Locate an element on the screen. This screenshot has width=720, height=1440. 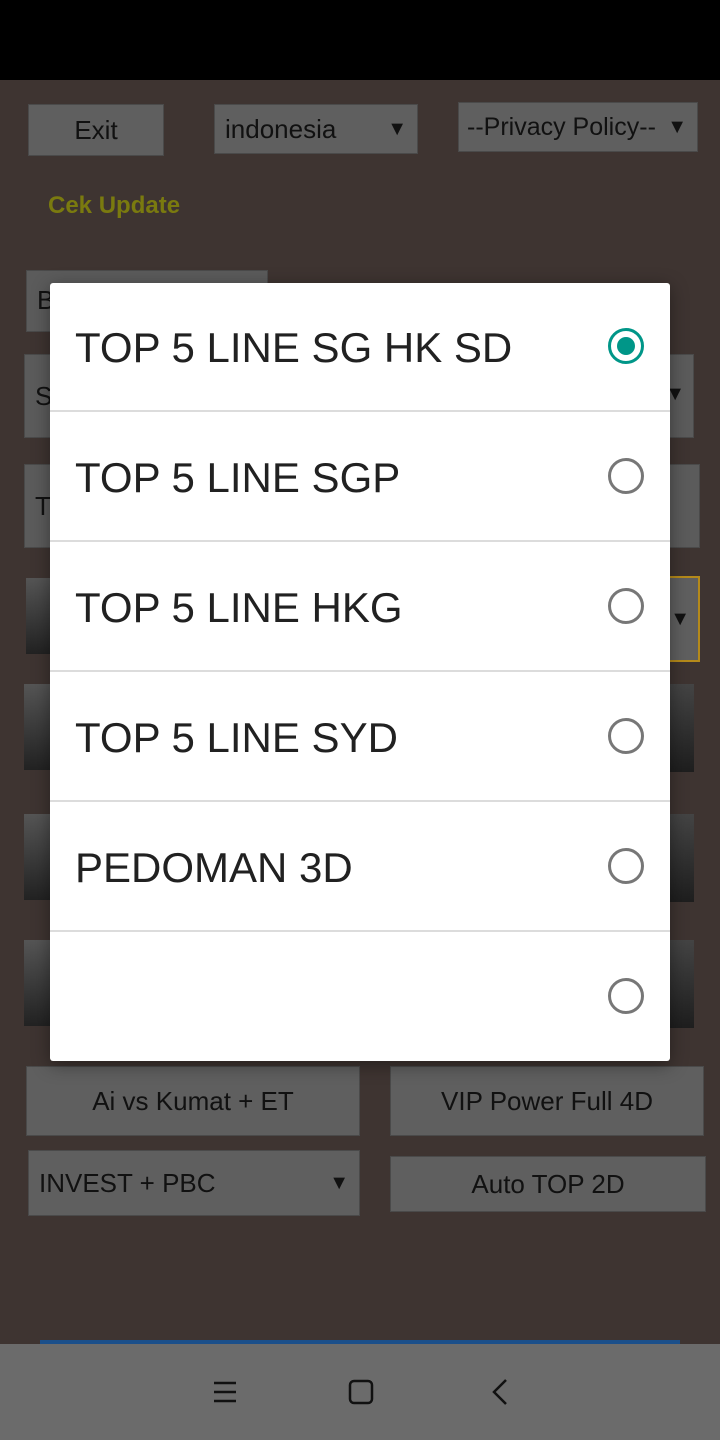
dialog-option: TOP 5 LINE SG HK SD is located at coordinates (360, 347).